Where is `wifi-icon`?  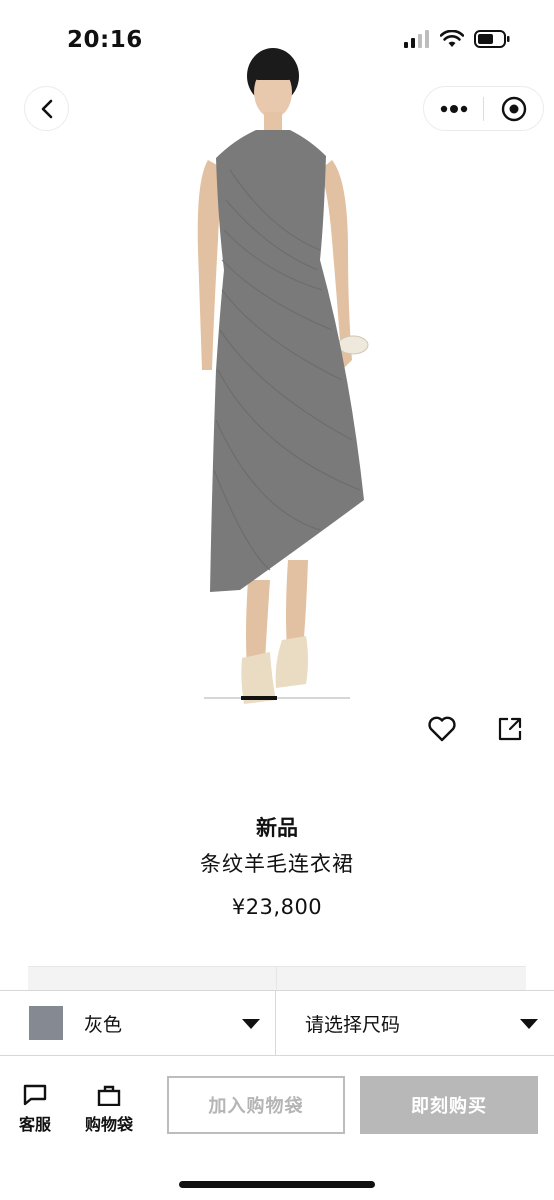
wifi-icon is located at coordinates (452, 38).